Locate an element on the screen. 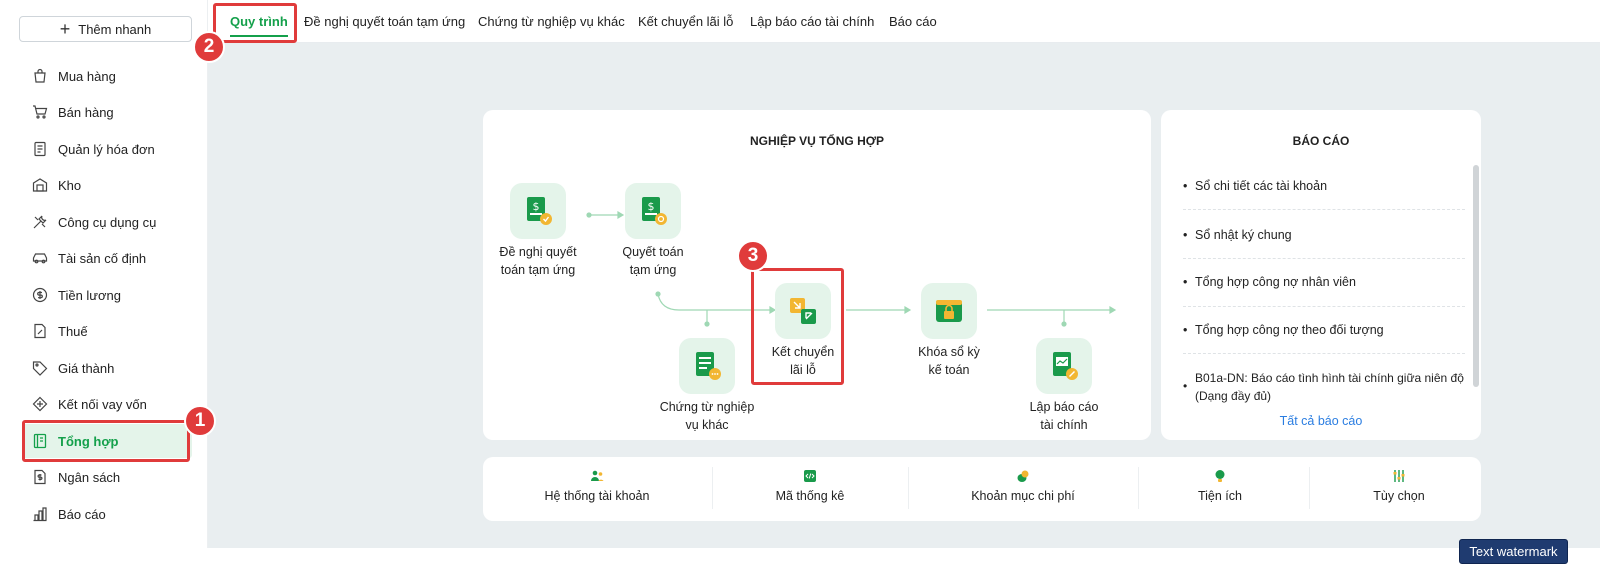 Image resolution: width=1600 pixels, height=574 pixels. warehouse-icon is located at coordinates (40, 185).